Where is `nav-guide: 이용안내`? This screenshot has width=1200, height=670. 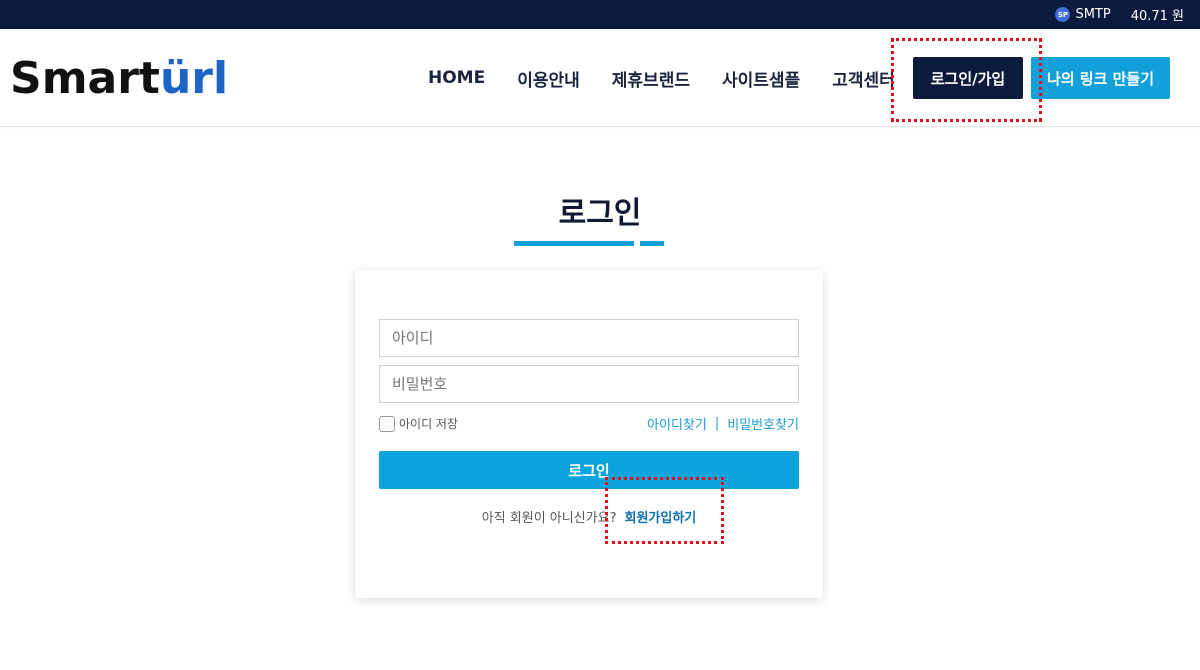 nav-guide: 이용안내 is located at coordinates (548, 78).